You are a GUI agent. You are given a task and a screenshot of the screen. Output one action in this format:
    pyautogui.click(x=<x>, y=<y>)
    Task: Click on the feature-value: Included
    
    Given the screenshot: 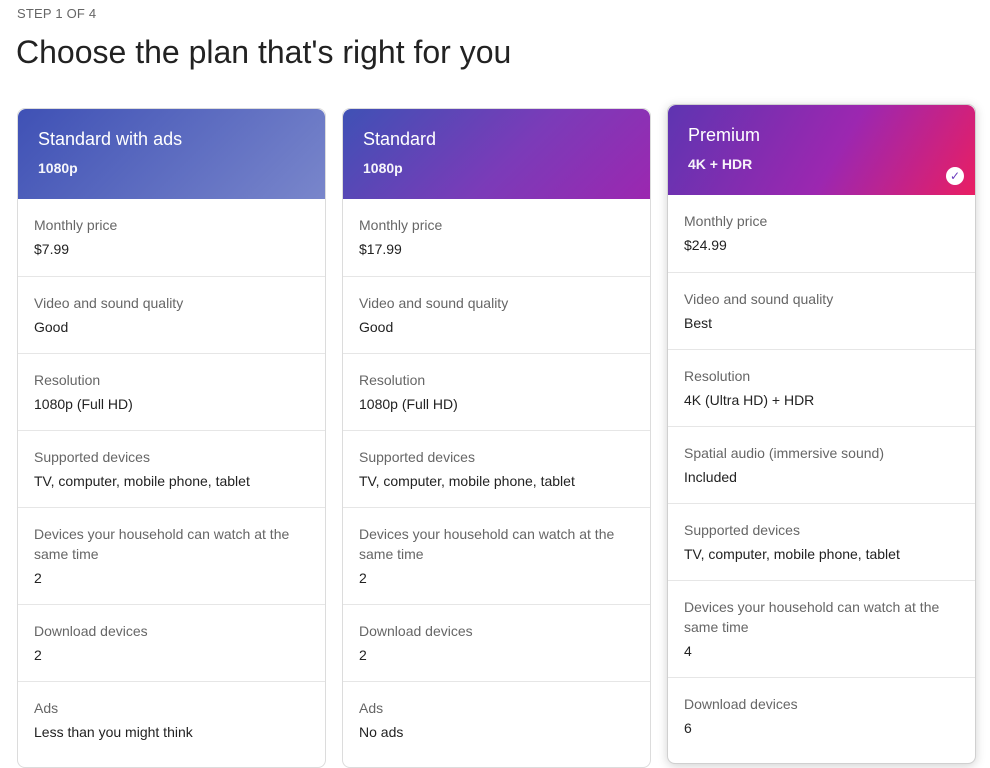 What is the action you would take?
    pyautogui.click(x=710, y=477)
    